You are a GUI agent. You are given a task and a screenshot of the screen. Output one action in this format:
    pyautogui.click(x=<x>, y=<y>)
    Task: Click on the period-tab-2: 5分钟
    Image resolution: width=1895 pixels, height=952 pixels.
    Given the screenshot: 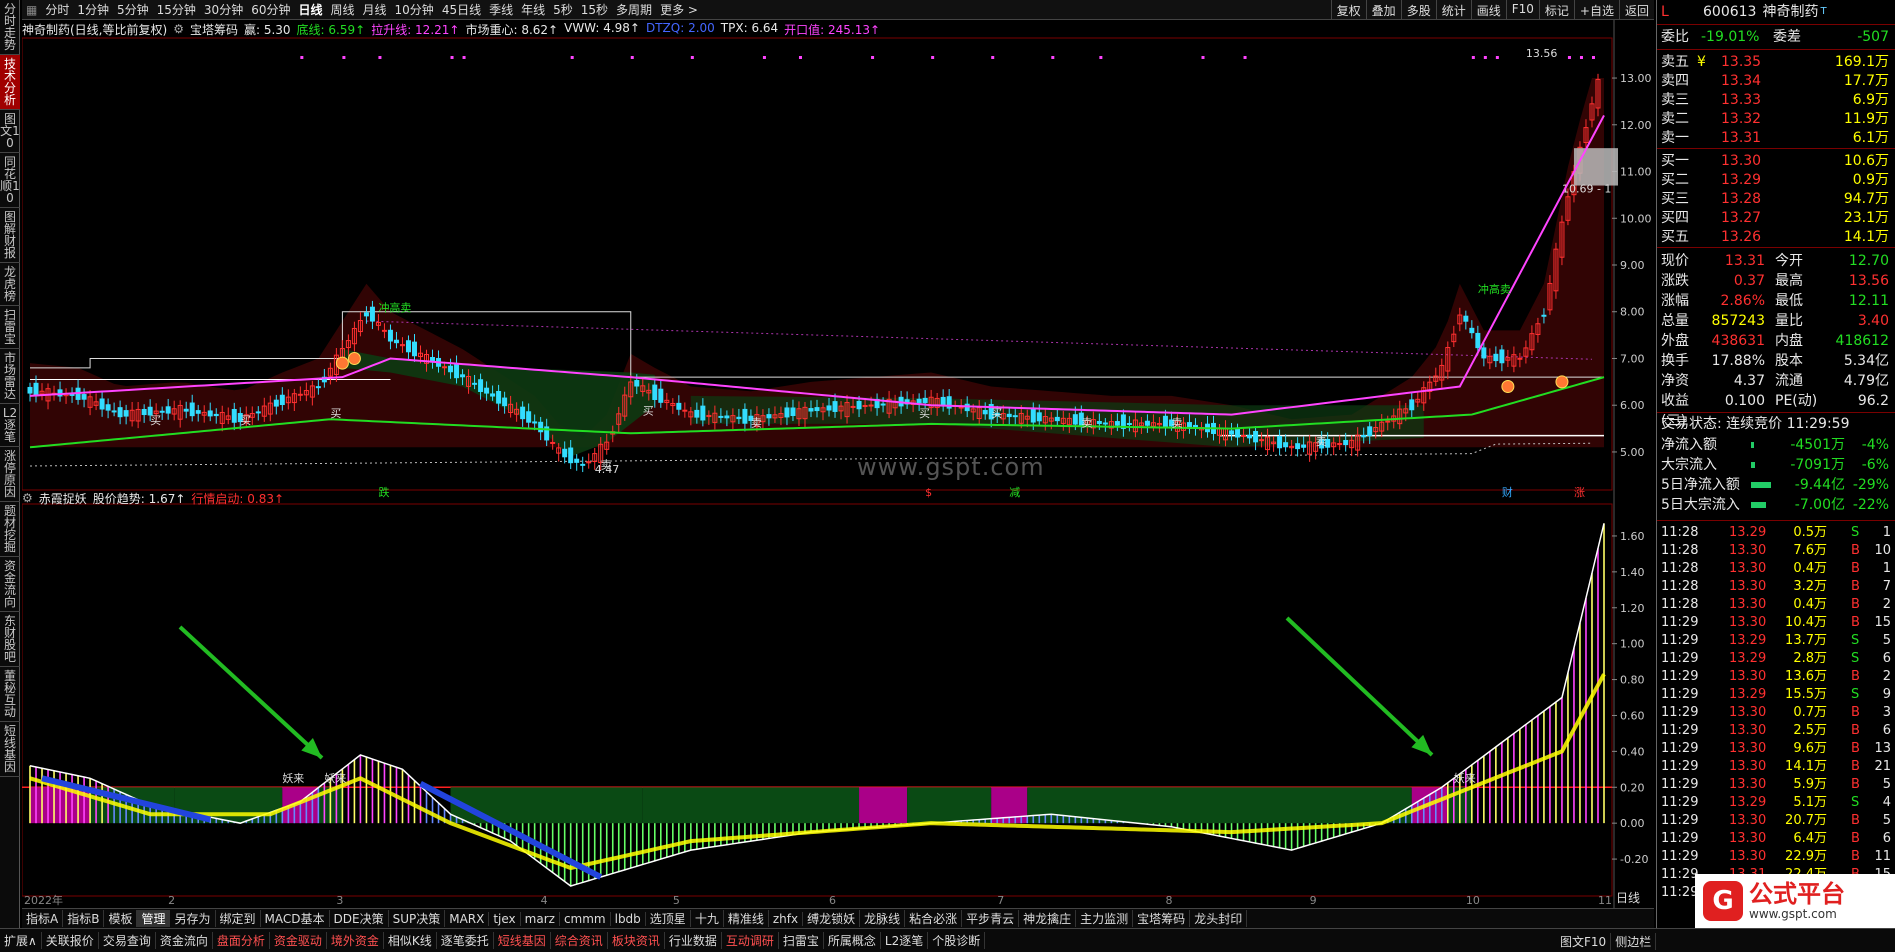 What is the action you would take?
    pyautogui.click(x=133, y=9)
    